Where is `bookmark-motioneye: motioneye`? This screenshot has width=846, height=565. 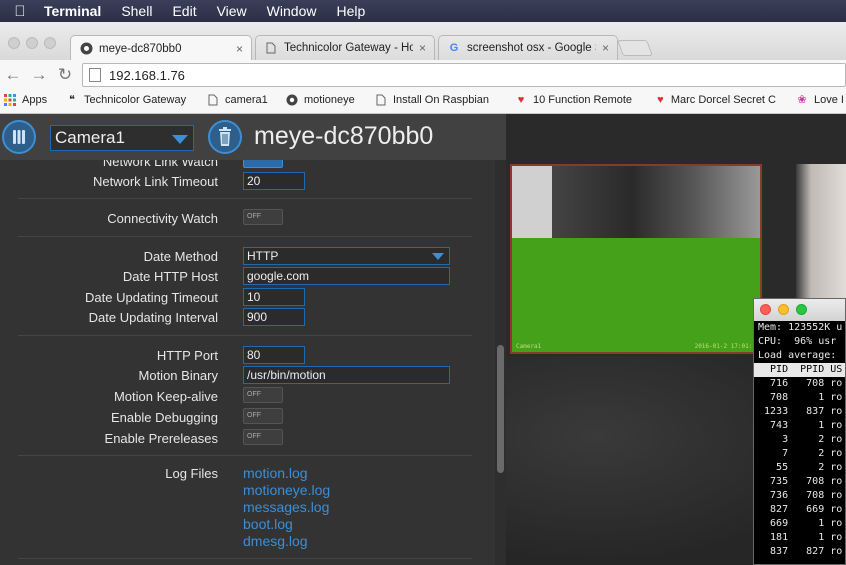
bookmark-motioneye: motioneye is located at coordinates (320, 100).